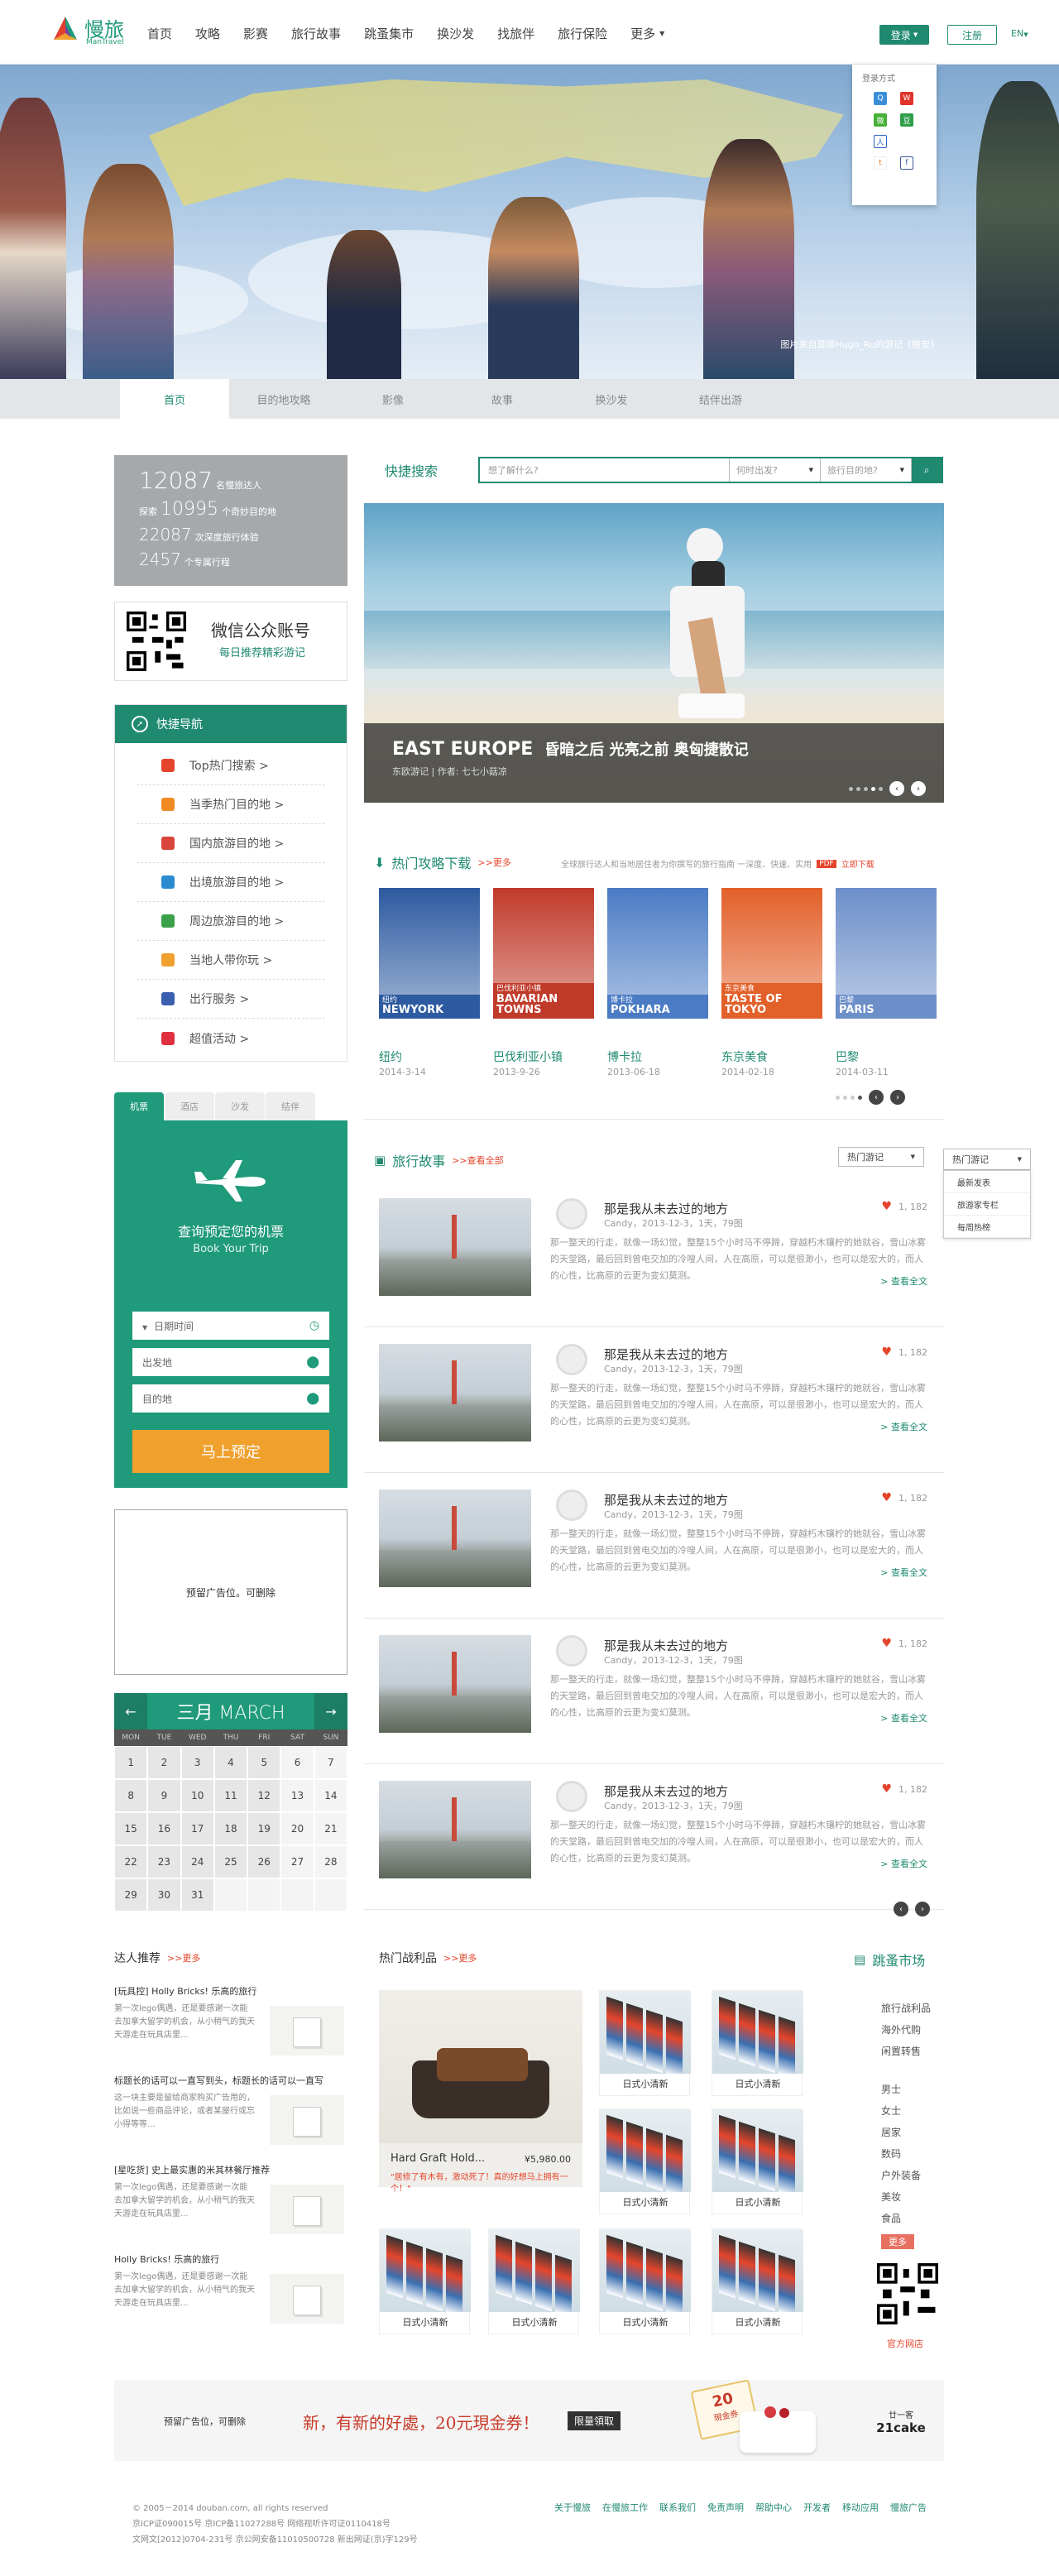 The height and width of the screenshot is (2576, 1059). Describe the element at coordinates (231, 1039) in the screenshot. I see `quick-nav-item: 超值活动 >` at that location.